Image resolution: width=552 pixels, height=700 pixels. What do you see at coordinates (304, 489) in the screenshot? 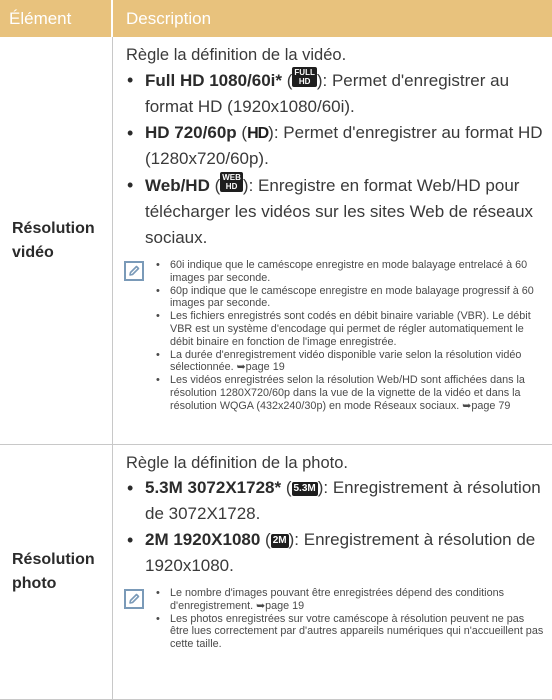
I see `5-3m-icon: 5.3M` at bounding box center [304, 489].